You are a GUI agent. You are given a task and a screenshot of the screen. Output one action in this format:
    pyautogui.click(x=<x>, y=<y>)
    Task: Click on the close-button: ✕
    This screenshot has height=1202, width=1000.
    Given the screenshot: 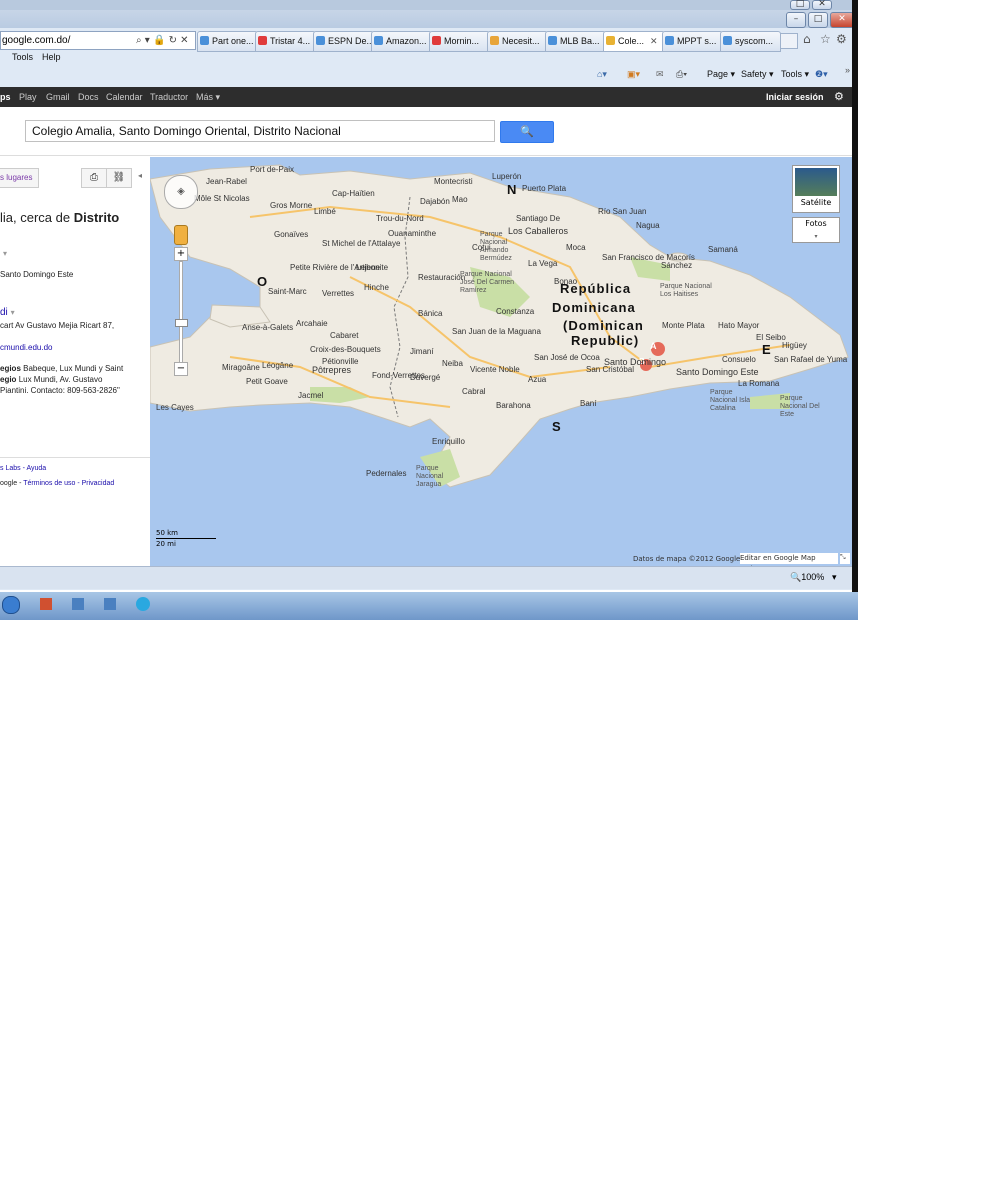 What is the action you would take?
    pyautogui.click(x=842, y=20)
    